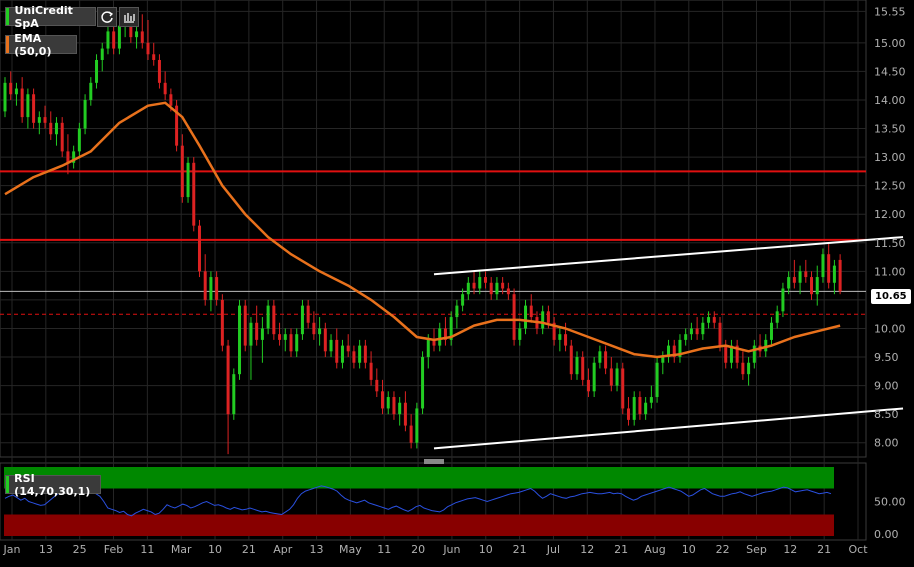 The image size is (914, 567). What do you see at coordinates (43, 16) in the screenshot?
I see `symbol-label: UniCredit SpA` at bounding box center [43, 16].